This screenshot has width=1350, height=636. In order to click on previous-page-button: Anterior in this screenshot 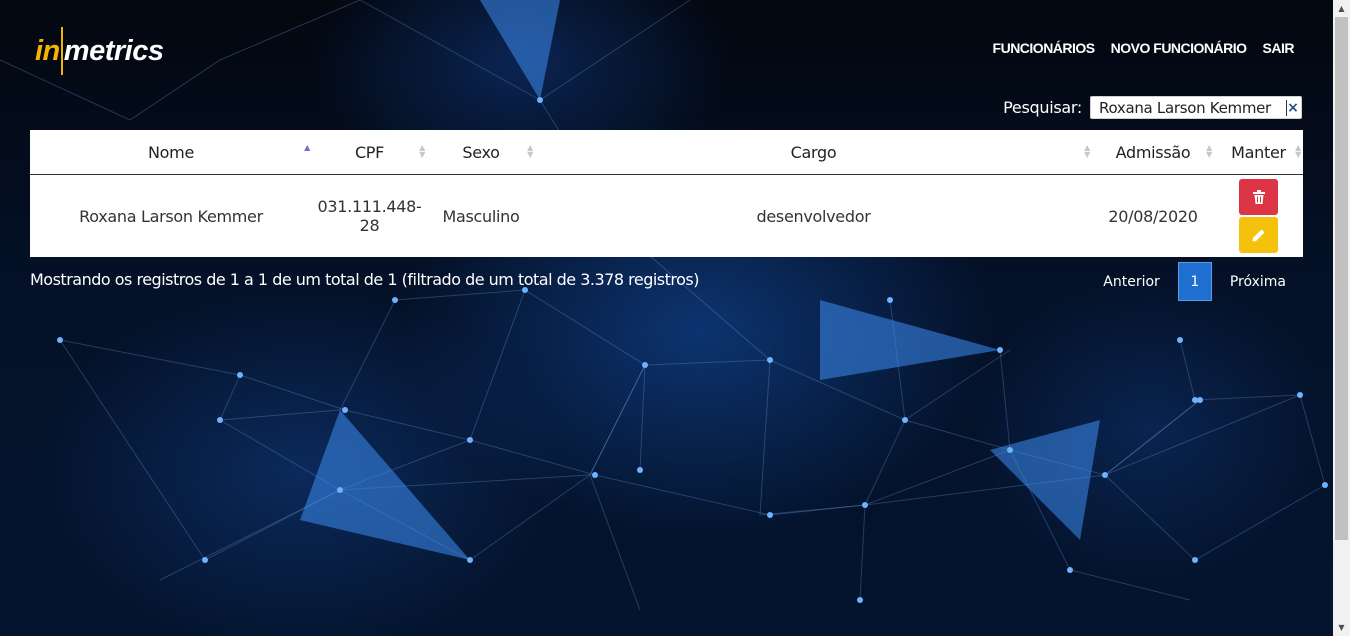, I will do `click(1131, 282)`.